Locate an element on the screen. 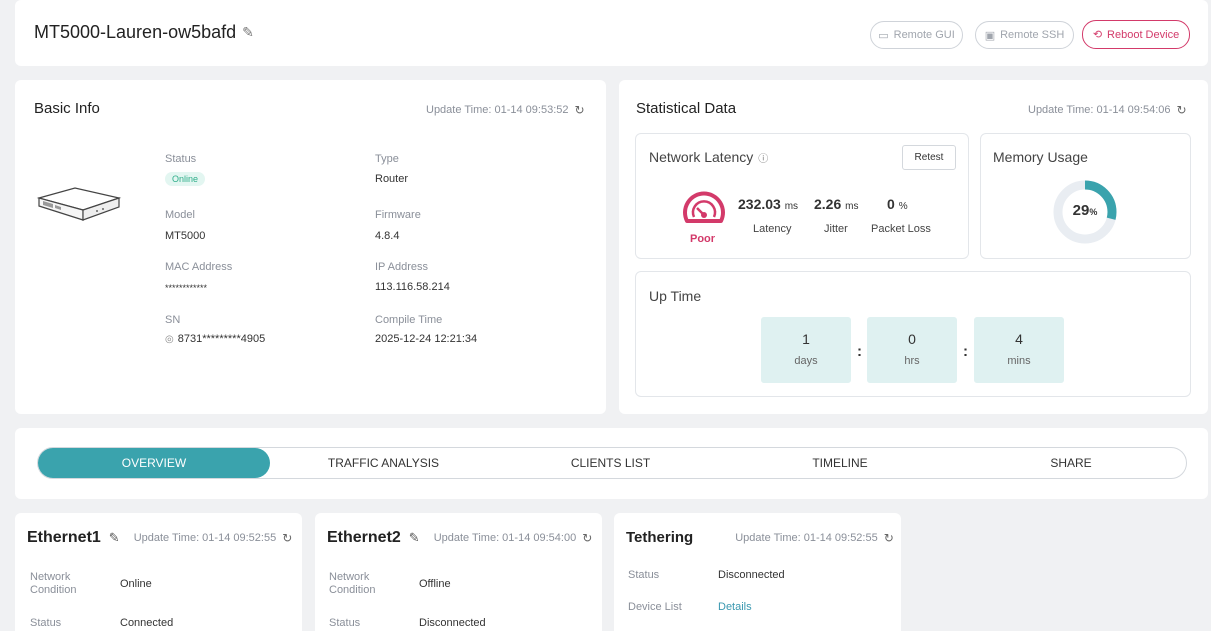  model-value: MT5000 is located at coordinates (185, 236).